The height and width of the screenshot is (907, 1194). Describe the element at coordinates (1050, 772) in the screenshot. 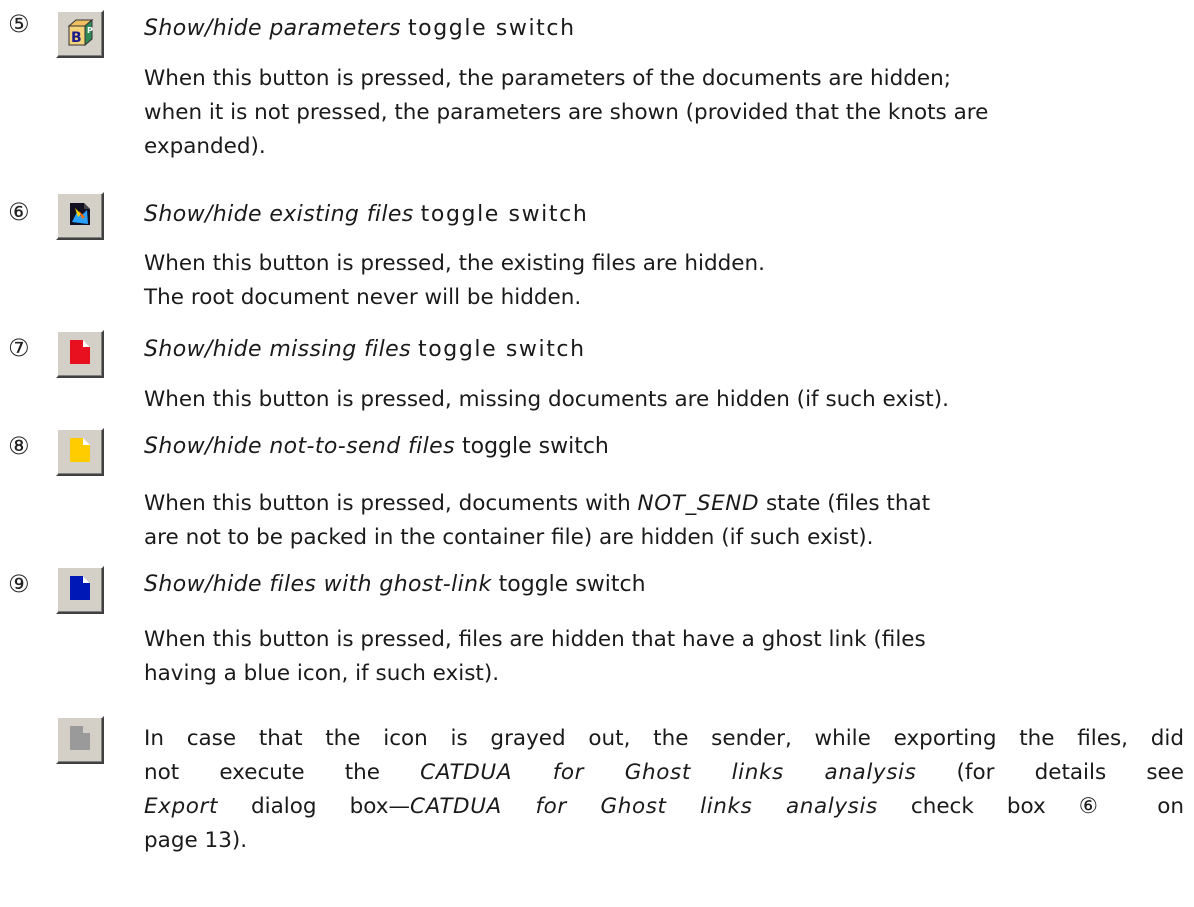

I see `note-line-2-c: (for details see` at that location.